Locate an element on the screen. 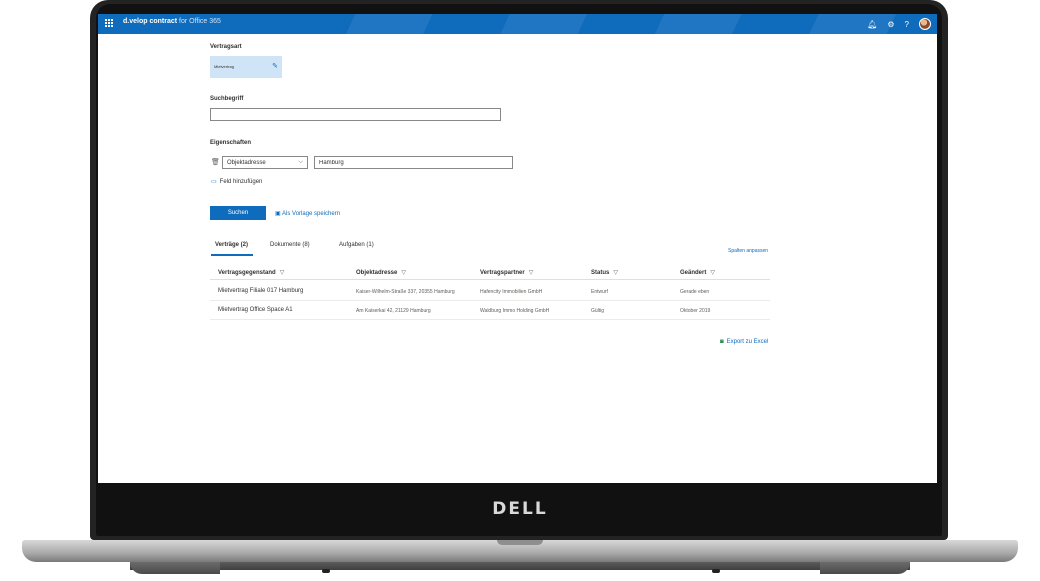 Image resolution: width=1040 pixels, height=581 pixels. app-title: d.velop contract for Office 365 is located at coordinates (172, 21).